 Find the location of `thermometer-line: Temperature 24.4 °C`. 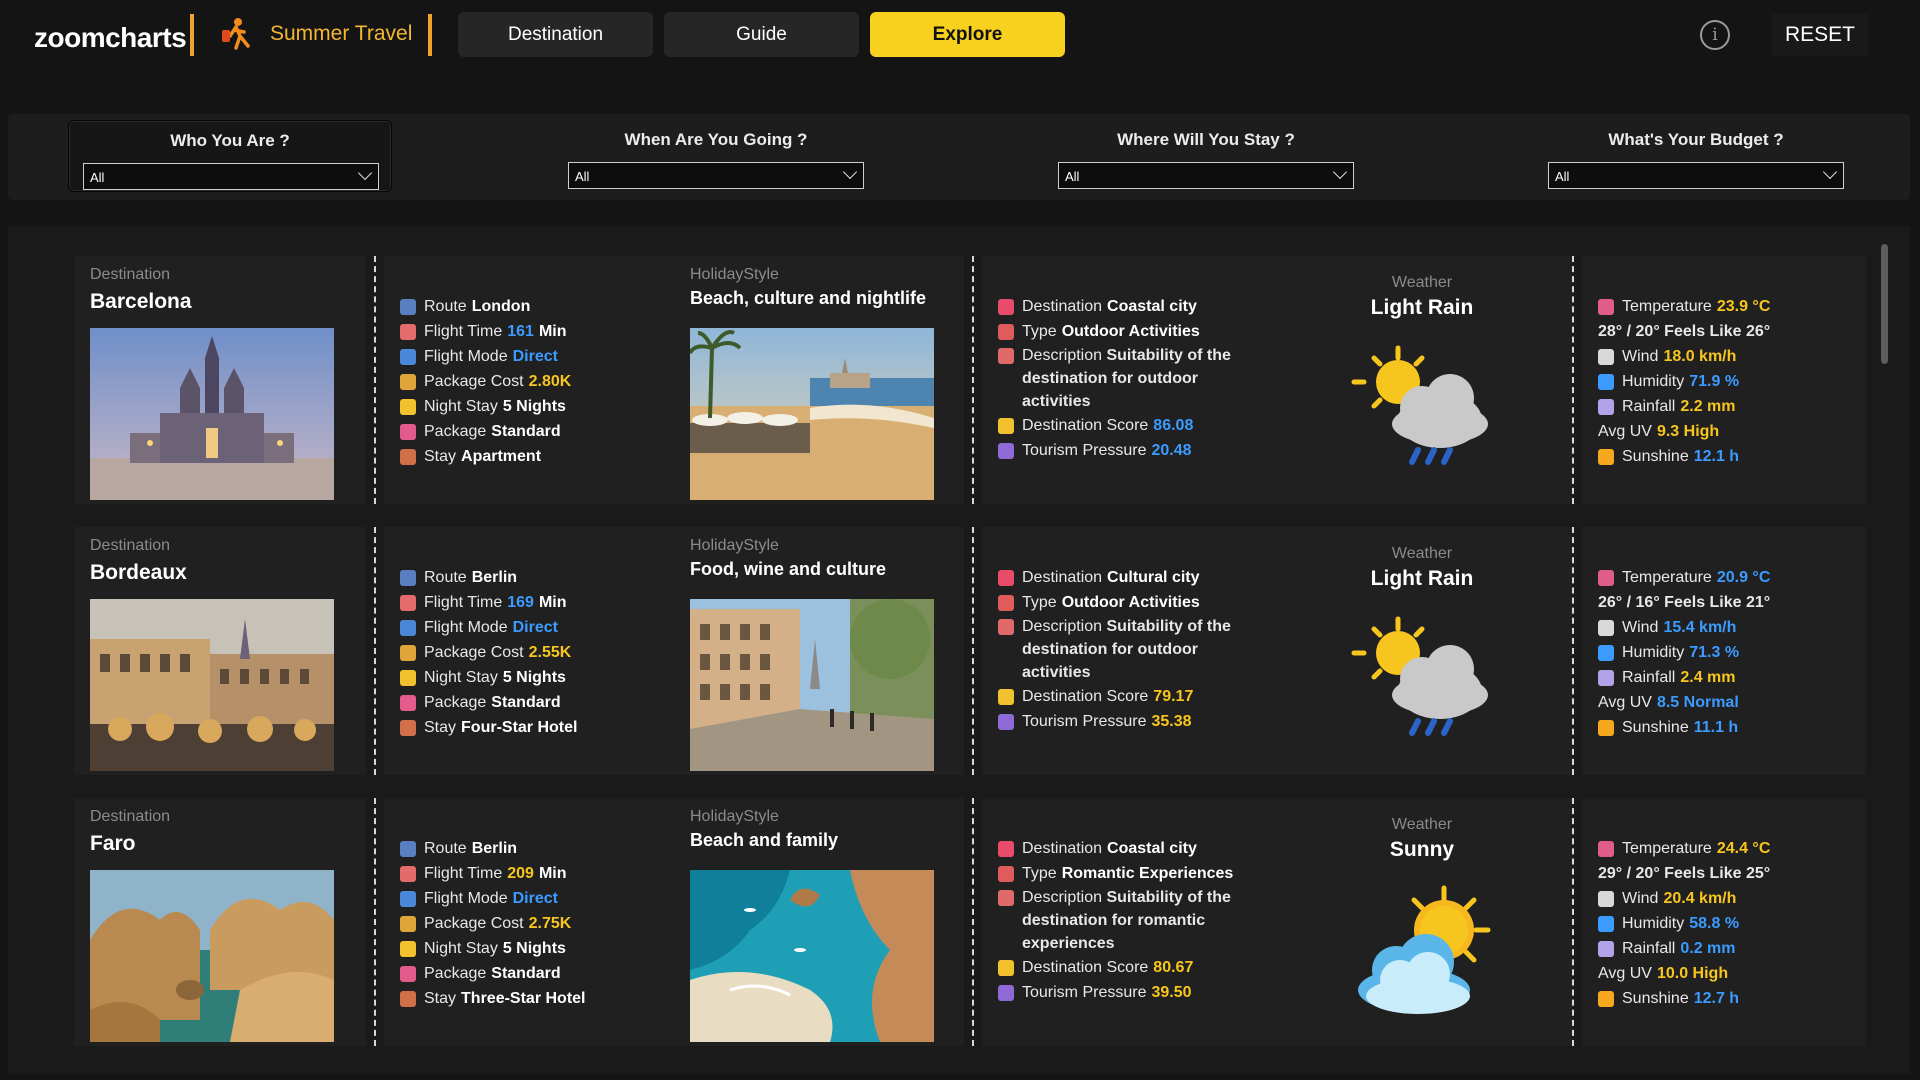

thermometer-line: Temperature 24.4 °C is located at coordinates (1684, 848).